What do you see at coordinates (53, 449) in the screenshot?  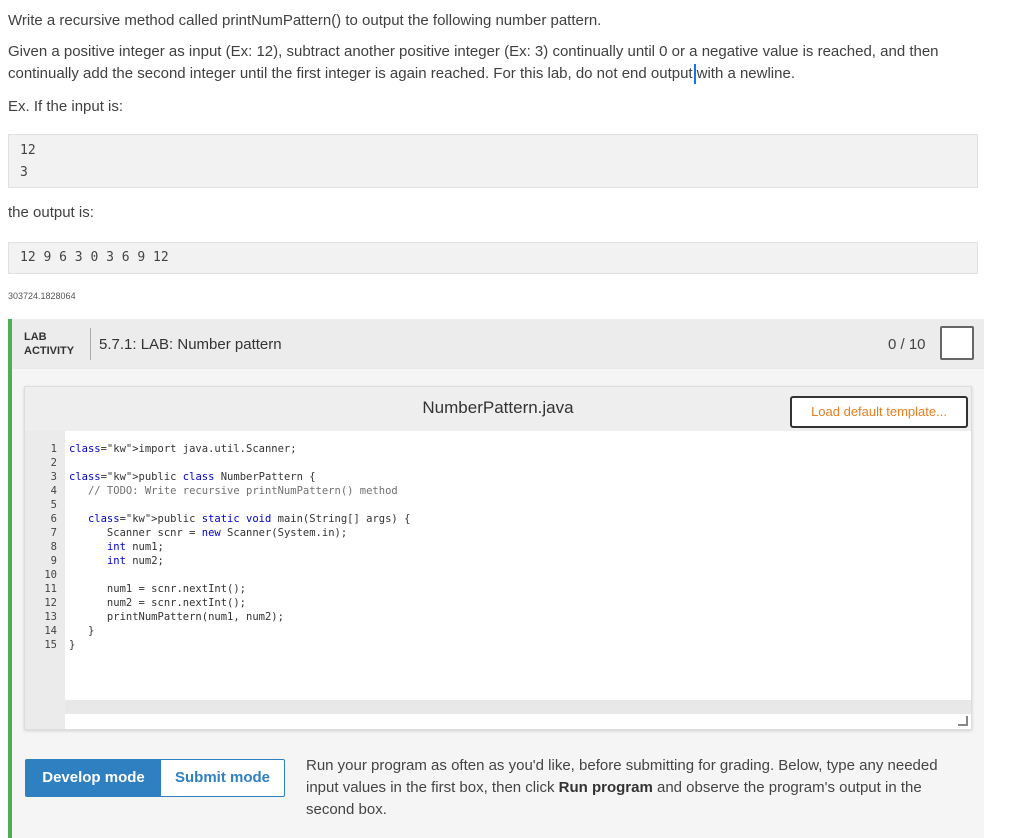 I see `line-number: 1` at bounding box center [53, 449].